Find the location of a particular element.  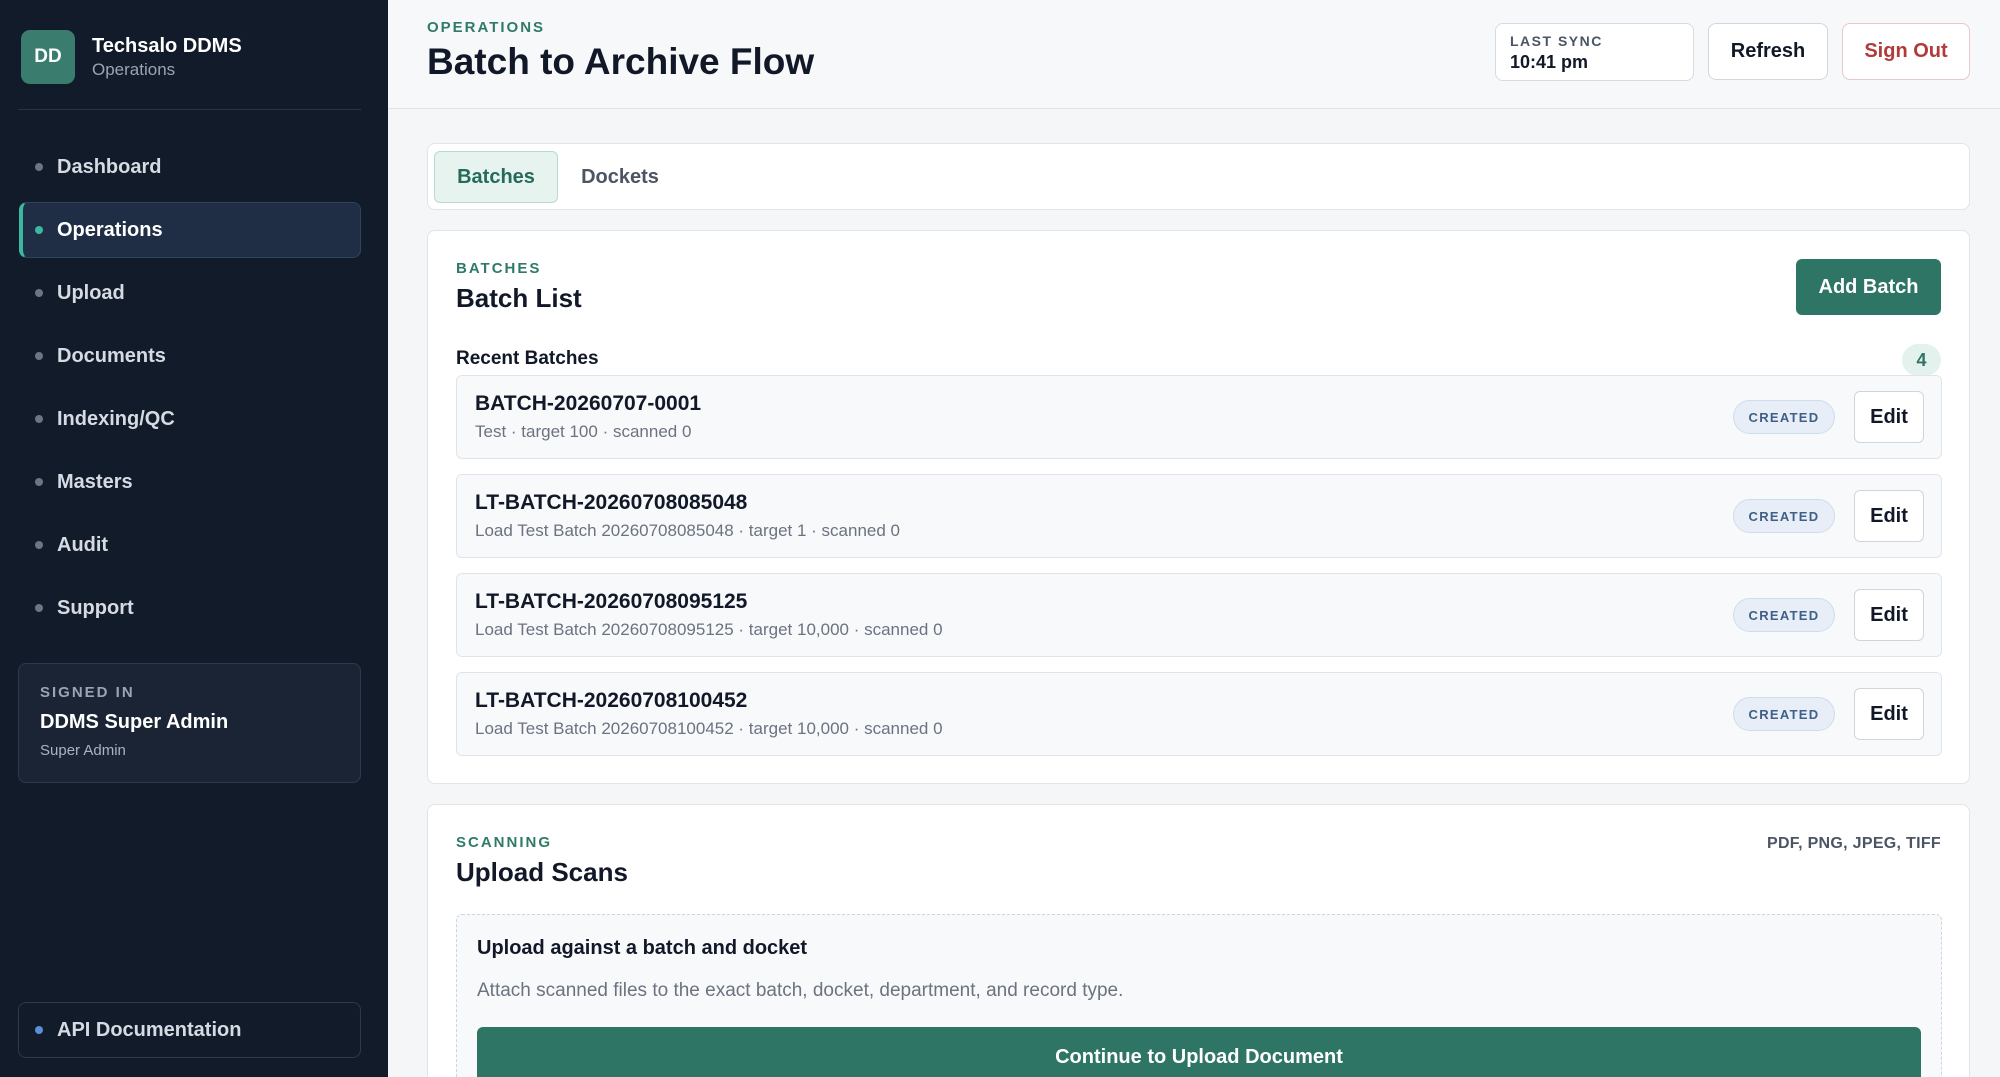

continue-to-upload-button: Continue to Upload Document is located at coordinates (1199, 1052).